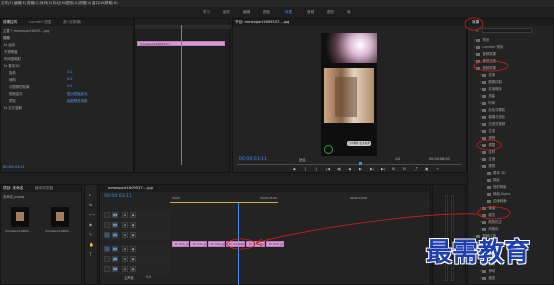  What do you see at coordinates (474, 24) in the screenshot?
I see `annotation-circle-effects-tab` at bounding box center [474, 24].